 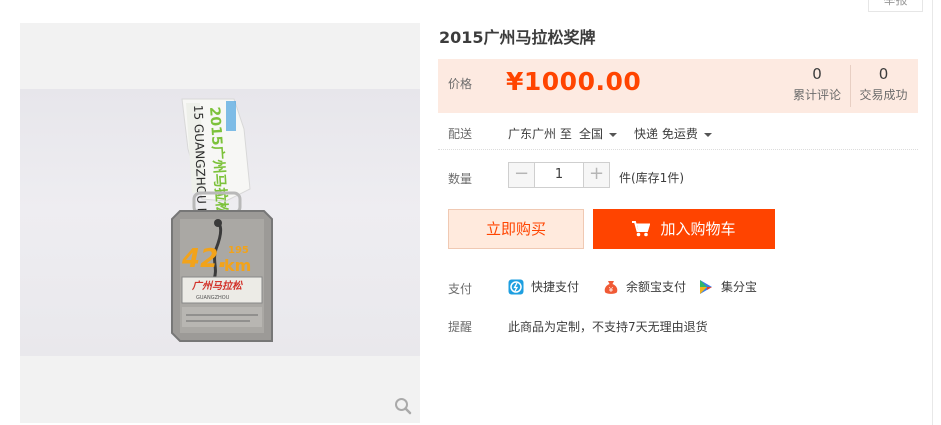 What do you see at coordinates (596, 175) in the screenshot?
I see `quantity-plus-button: +` at bounding box center [596, 175].